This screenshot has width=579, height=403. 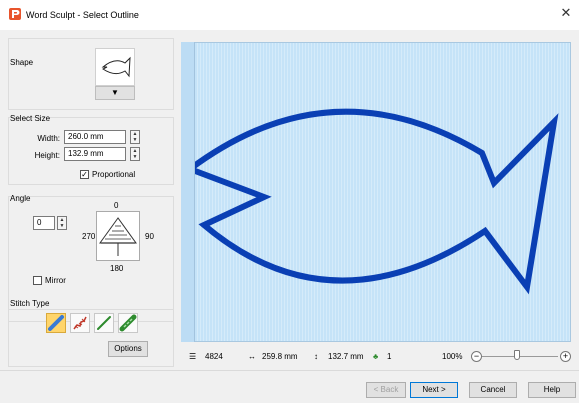 What do you see at coordinates (434, 390) in the screenshot?
I see `next-button: Next >` at bounding box center [434, 390].